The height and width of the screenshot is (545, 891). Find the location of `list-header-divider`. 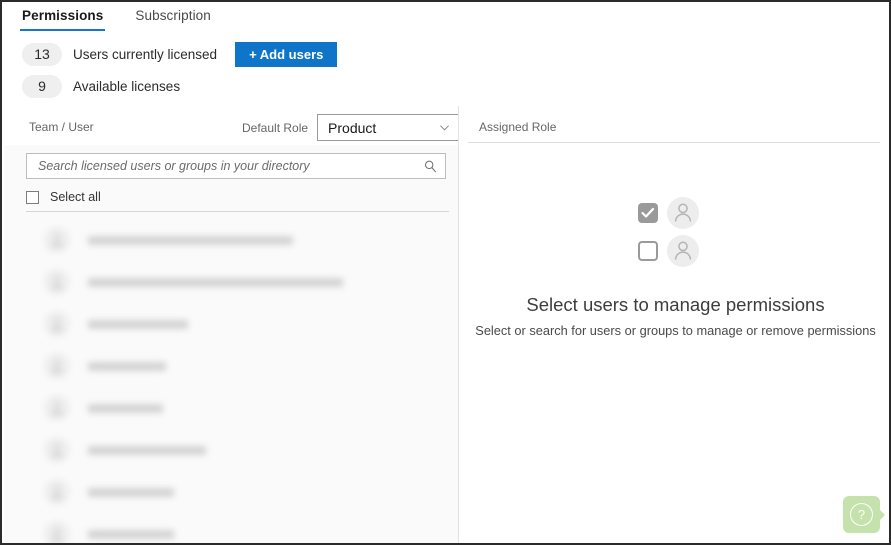

list-header-divider is located at coordinates (237, 211).